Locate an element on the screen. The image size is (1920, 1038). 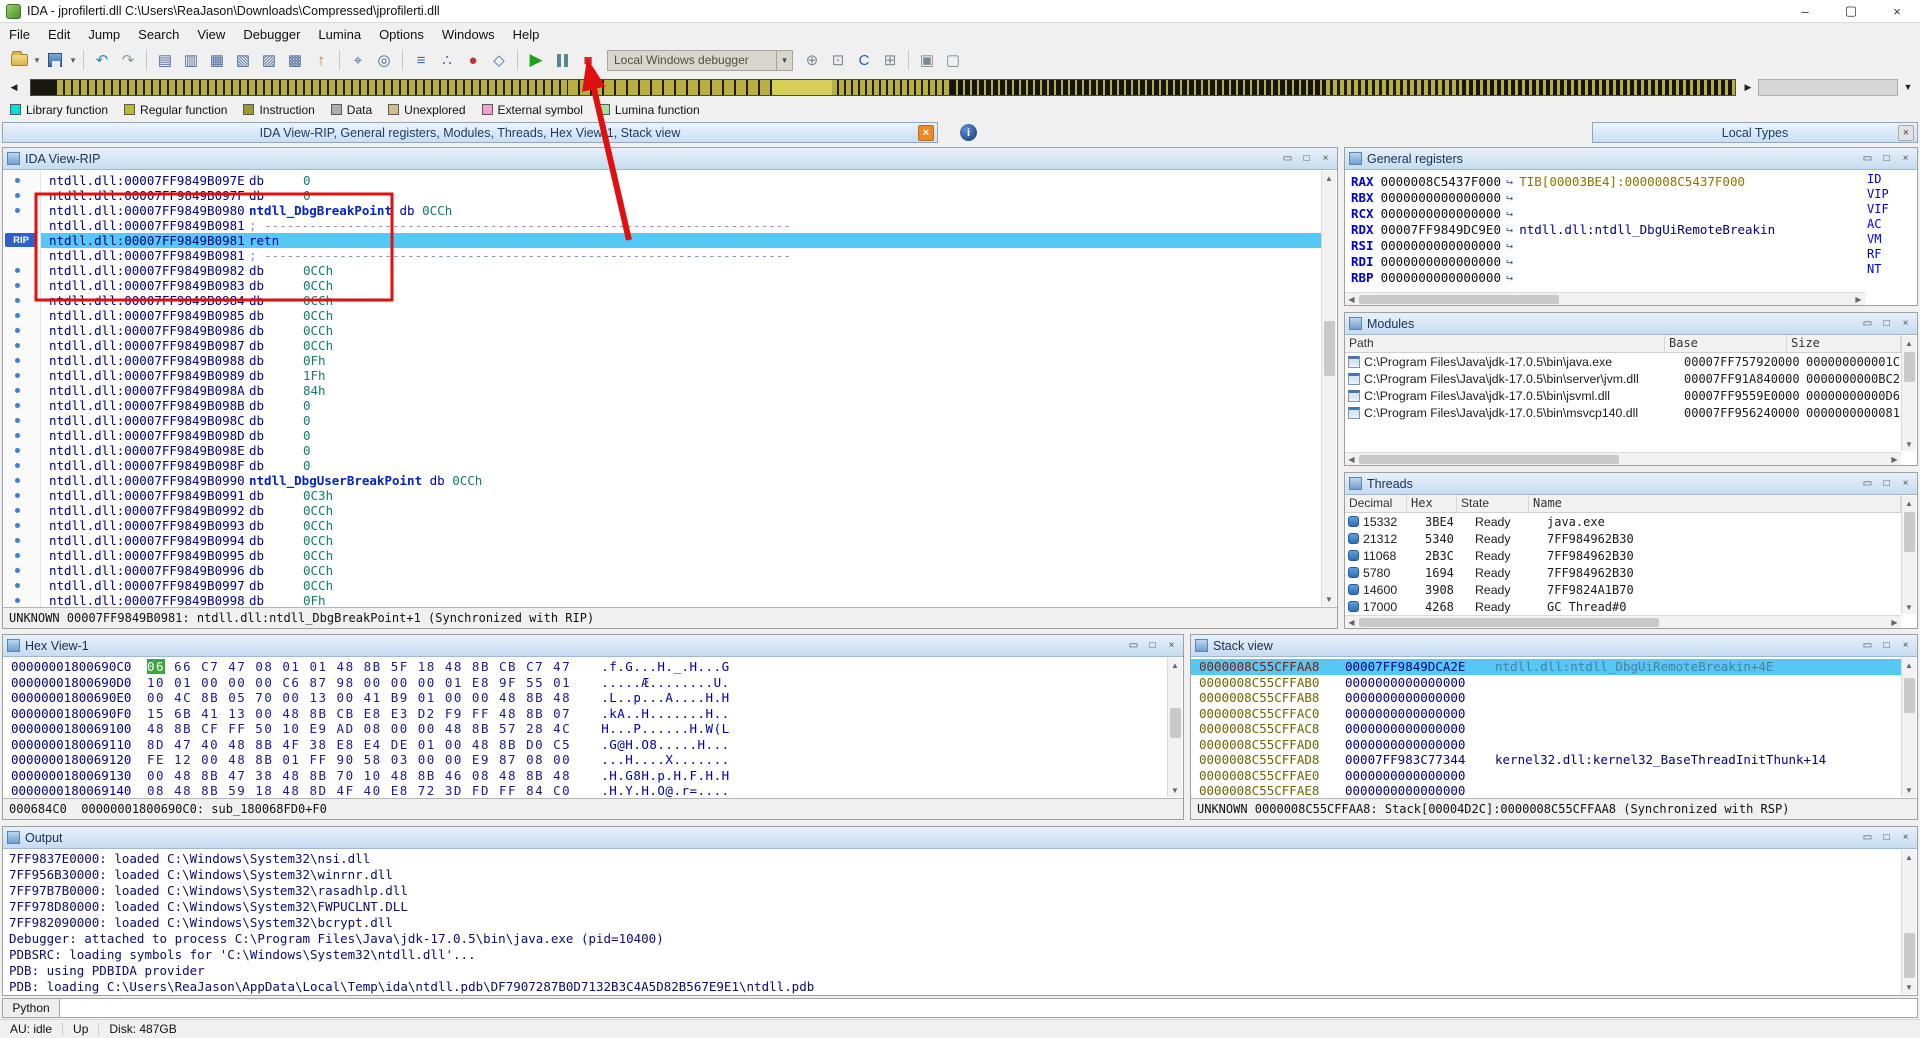
column-header-size: Size is located at coordinates (1844, 343).